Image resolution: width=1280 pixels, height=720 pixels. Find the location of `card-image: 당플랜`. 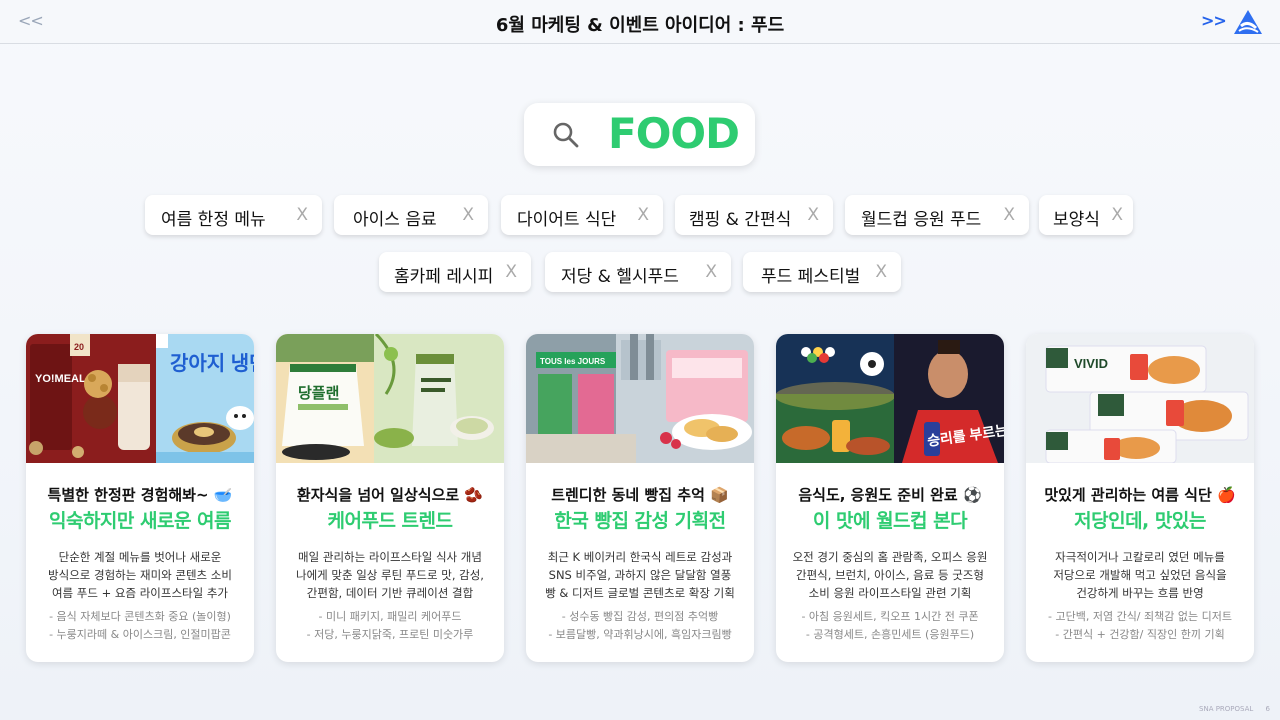

card-image: 당플랜 is located at coordinates (390, 398).